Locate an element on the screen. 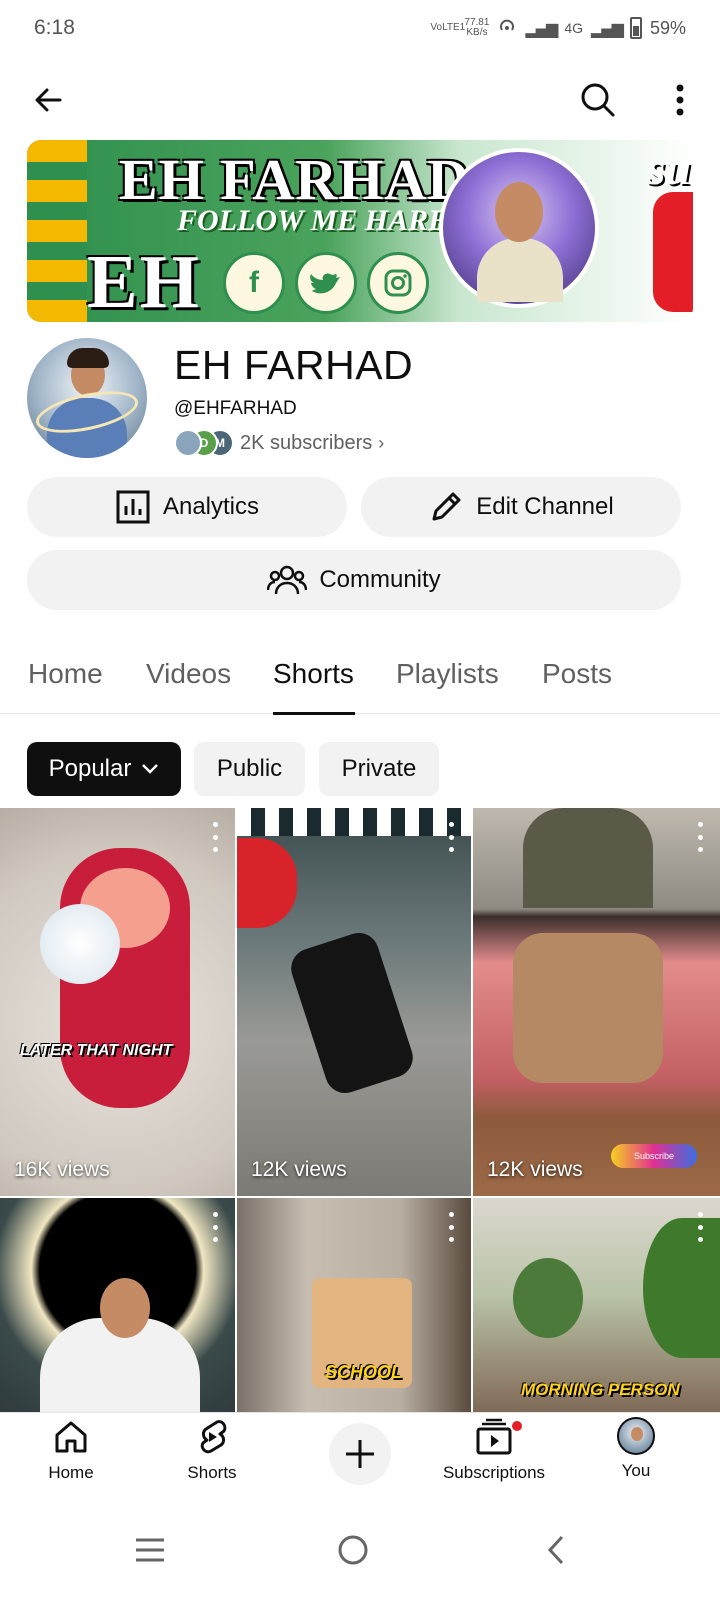 This screenshot has width=720, height=1600. active-tab-indicator is located at coordinates (314, 713).